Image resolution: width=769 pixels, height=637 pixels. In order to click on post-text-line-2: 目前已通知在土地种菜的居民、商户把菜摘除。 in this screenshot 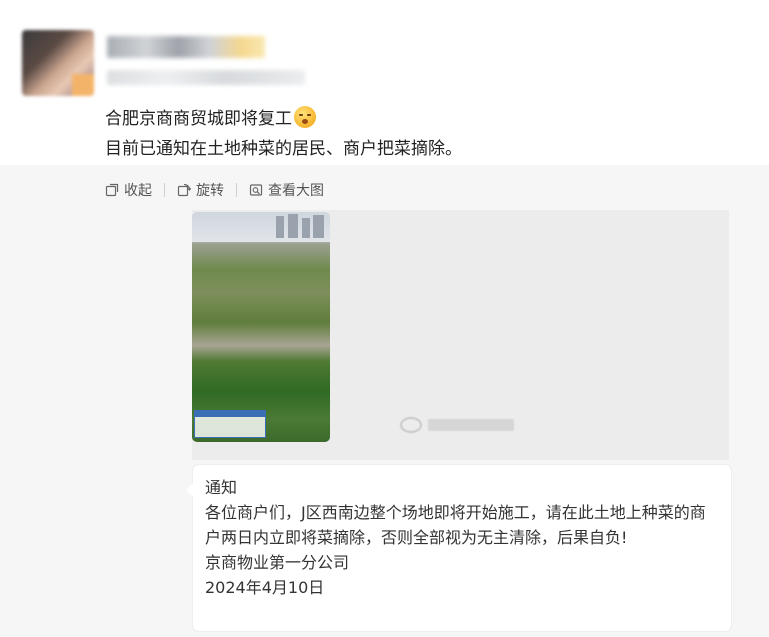, I will do `click(283, 149)`.